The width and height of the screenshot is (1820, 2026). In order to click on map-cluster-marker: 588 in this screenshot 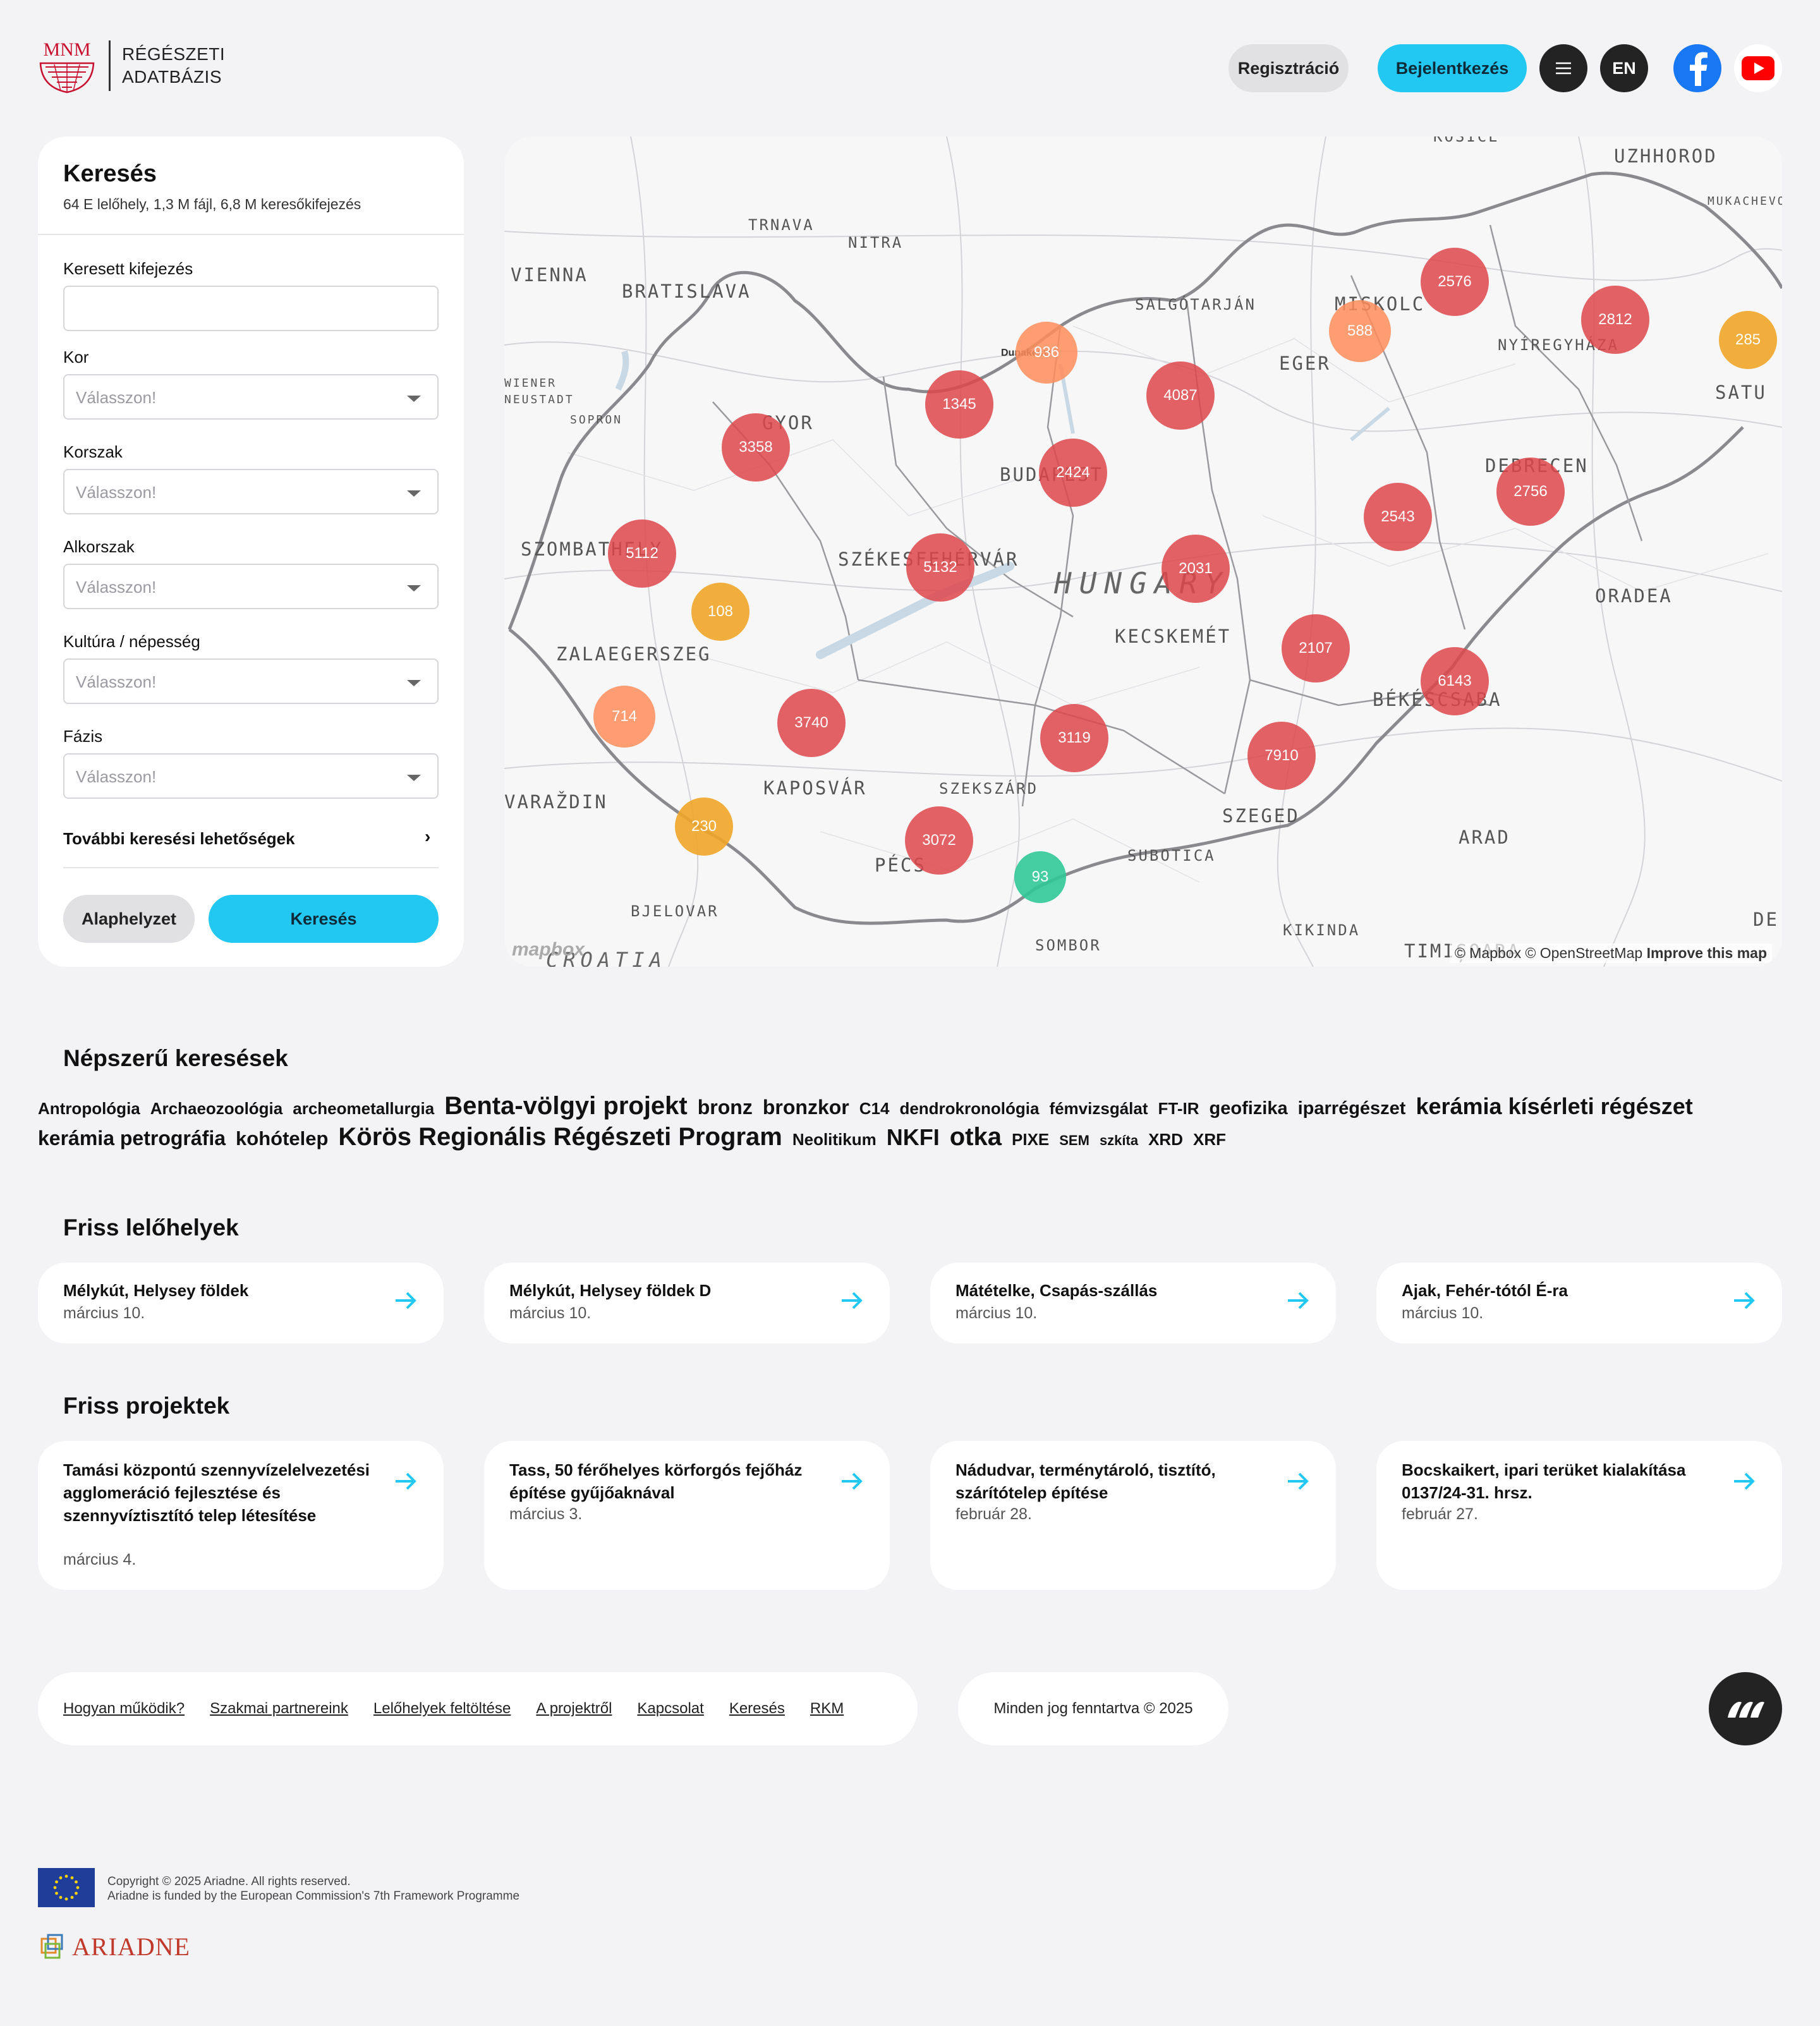, I will do `click(1360, 331)`.